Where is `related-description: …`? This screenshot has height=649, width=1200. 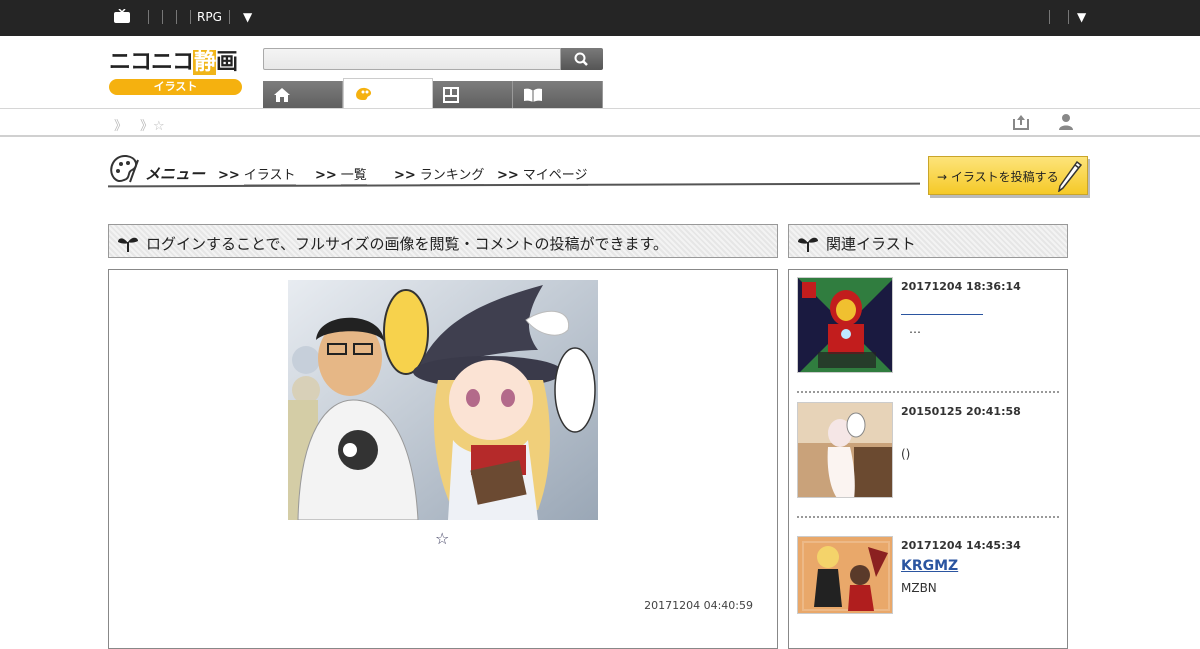
related-description: … is located at coordinates (915, 329).